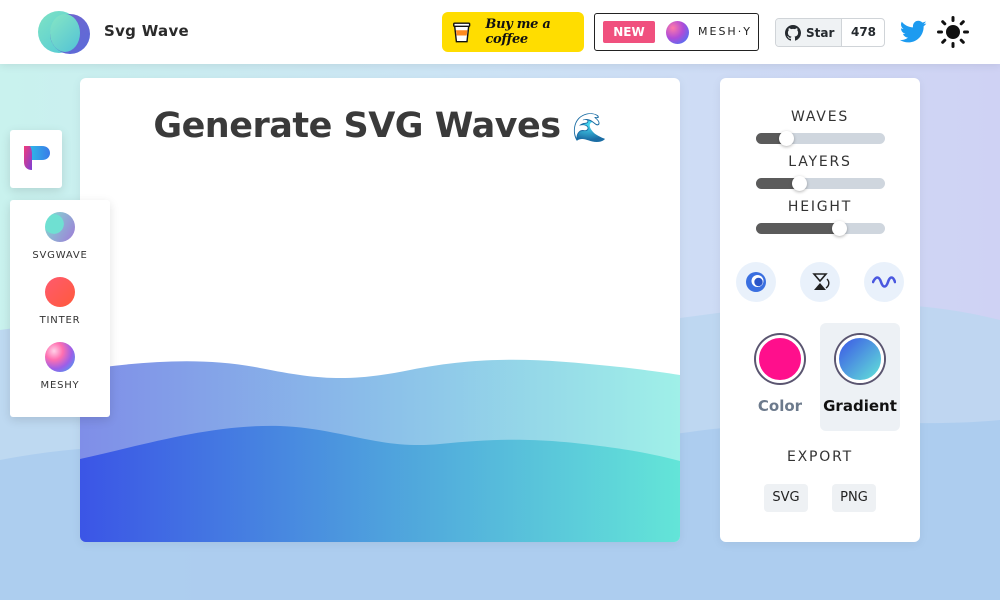 The image size is (1000, 600). I want to click on randomize-button, so click(756, 282).